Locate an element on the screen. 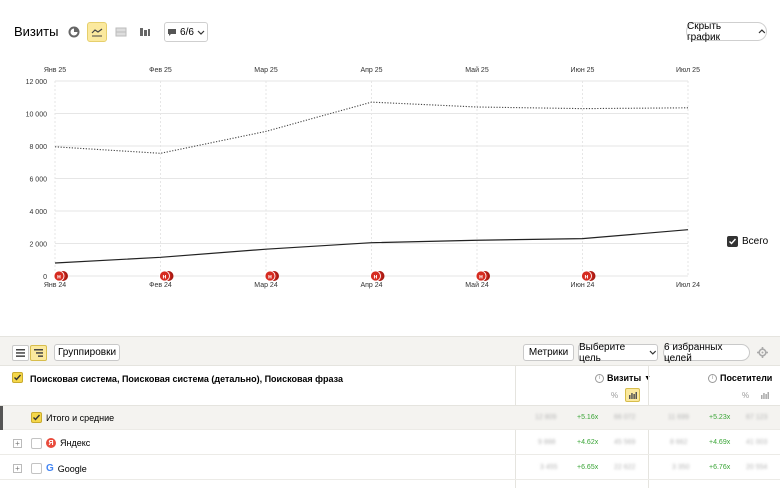 The width and height of the screenshot is (780, 488). x-tick-label-top: Июн 25 is located at coordinates (583, 70).